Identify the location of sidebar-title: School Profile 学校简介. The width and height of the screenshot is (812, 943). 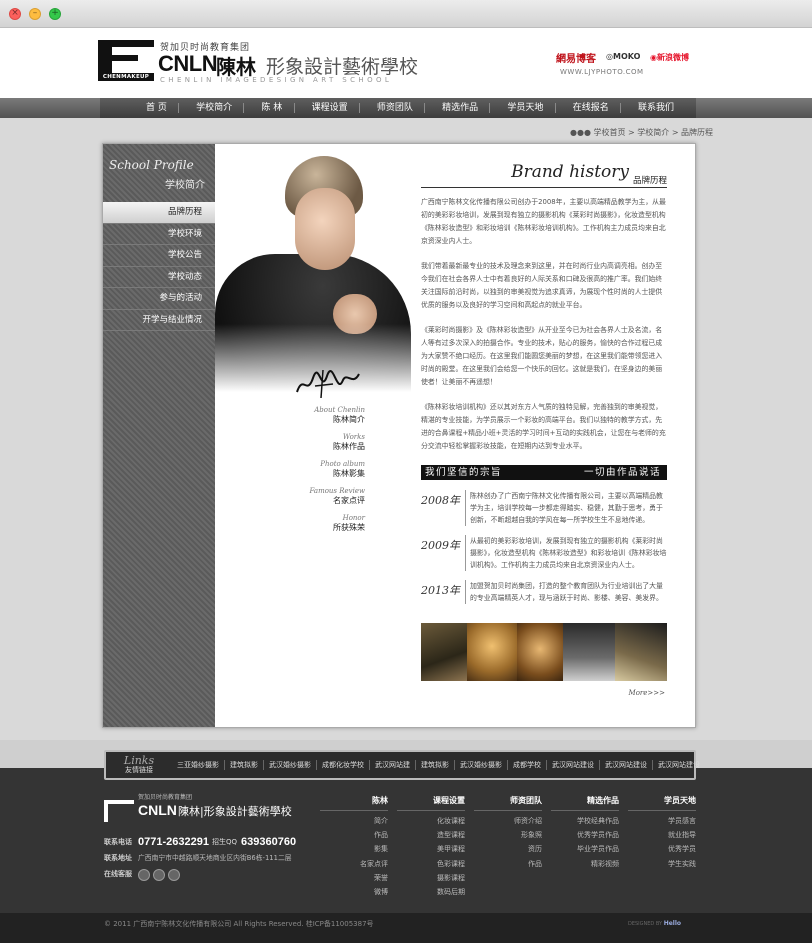
(159, 178).